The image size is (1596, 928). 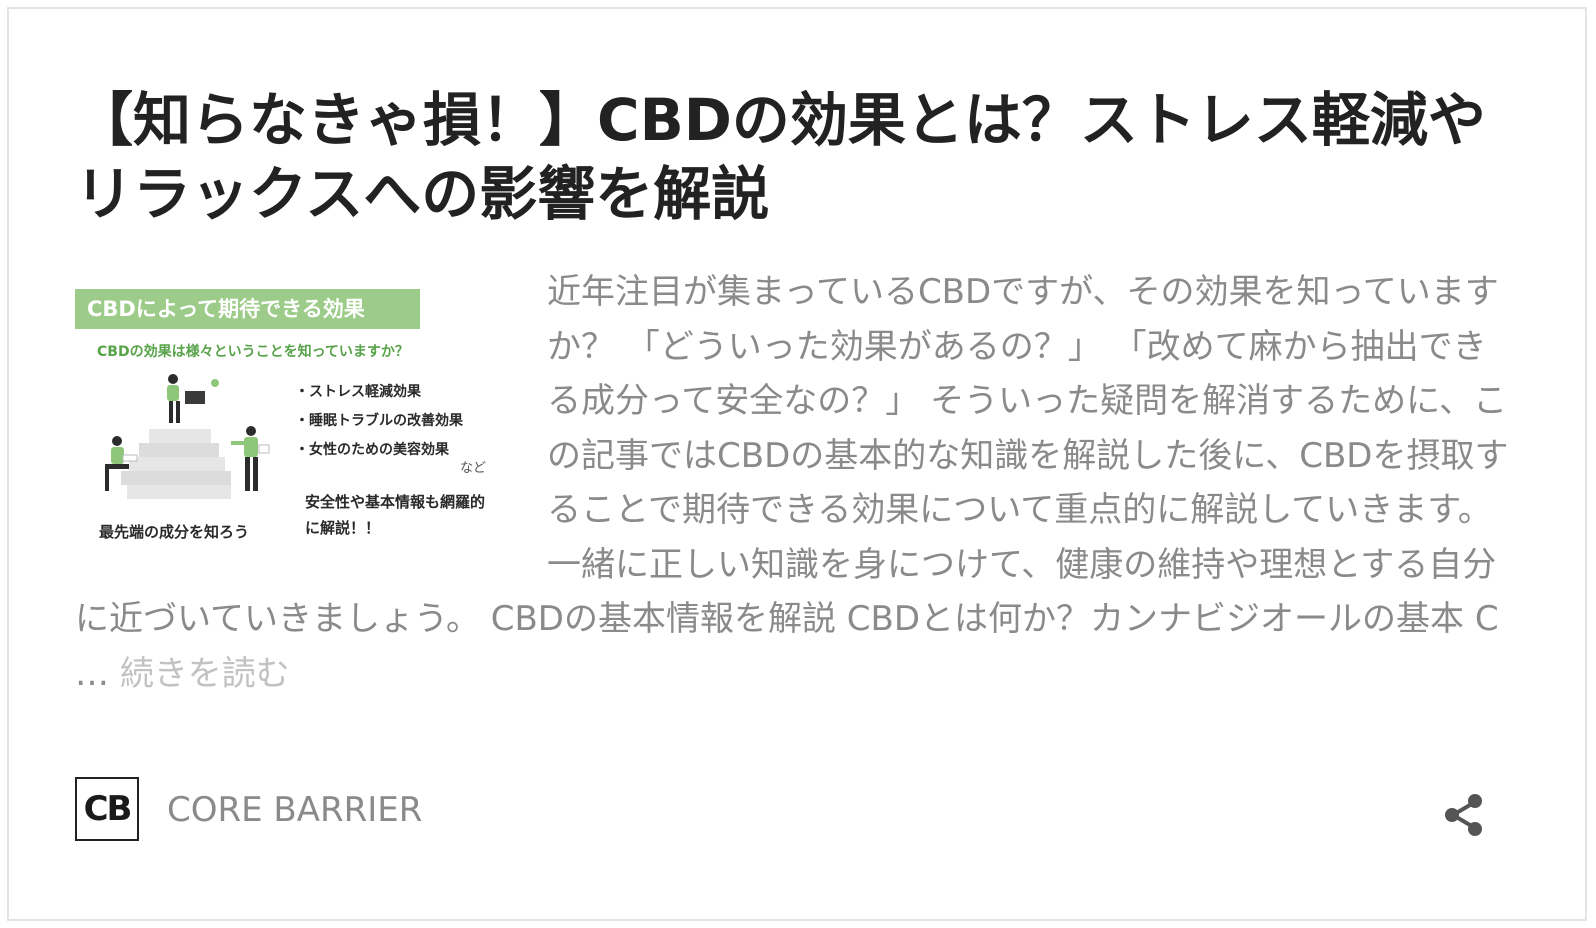 What do you see at coordinates (205, 674) in the screenshot?
I see `read-more-link: 続きを読む` at bounding box center [205, 674].